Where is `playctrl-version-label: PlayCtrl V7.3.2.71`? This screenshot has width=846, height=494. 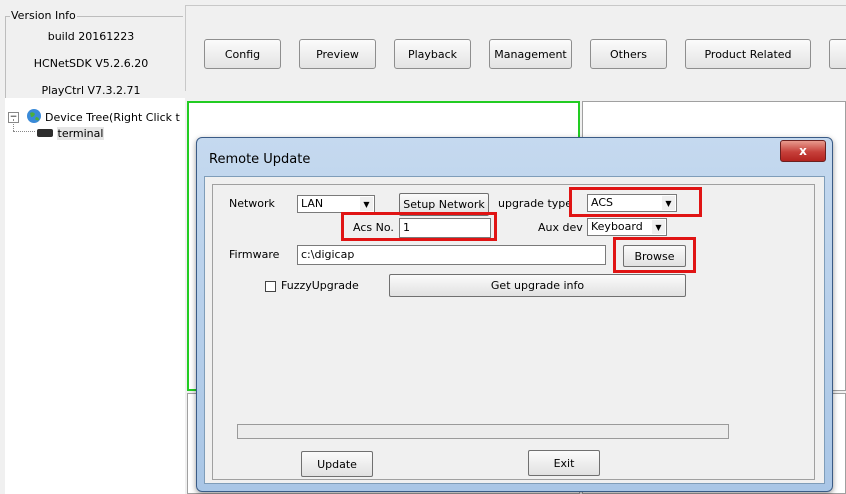 playctrl-version-label: PlayCtrl V7.3.2.71 is located at coordinates (91, 90).